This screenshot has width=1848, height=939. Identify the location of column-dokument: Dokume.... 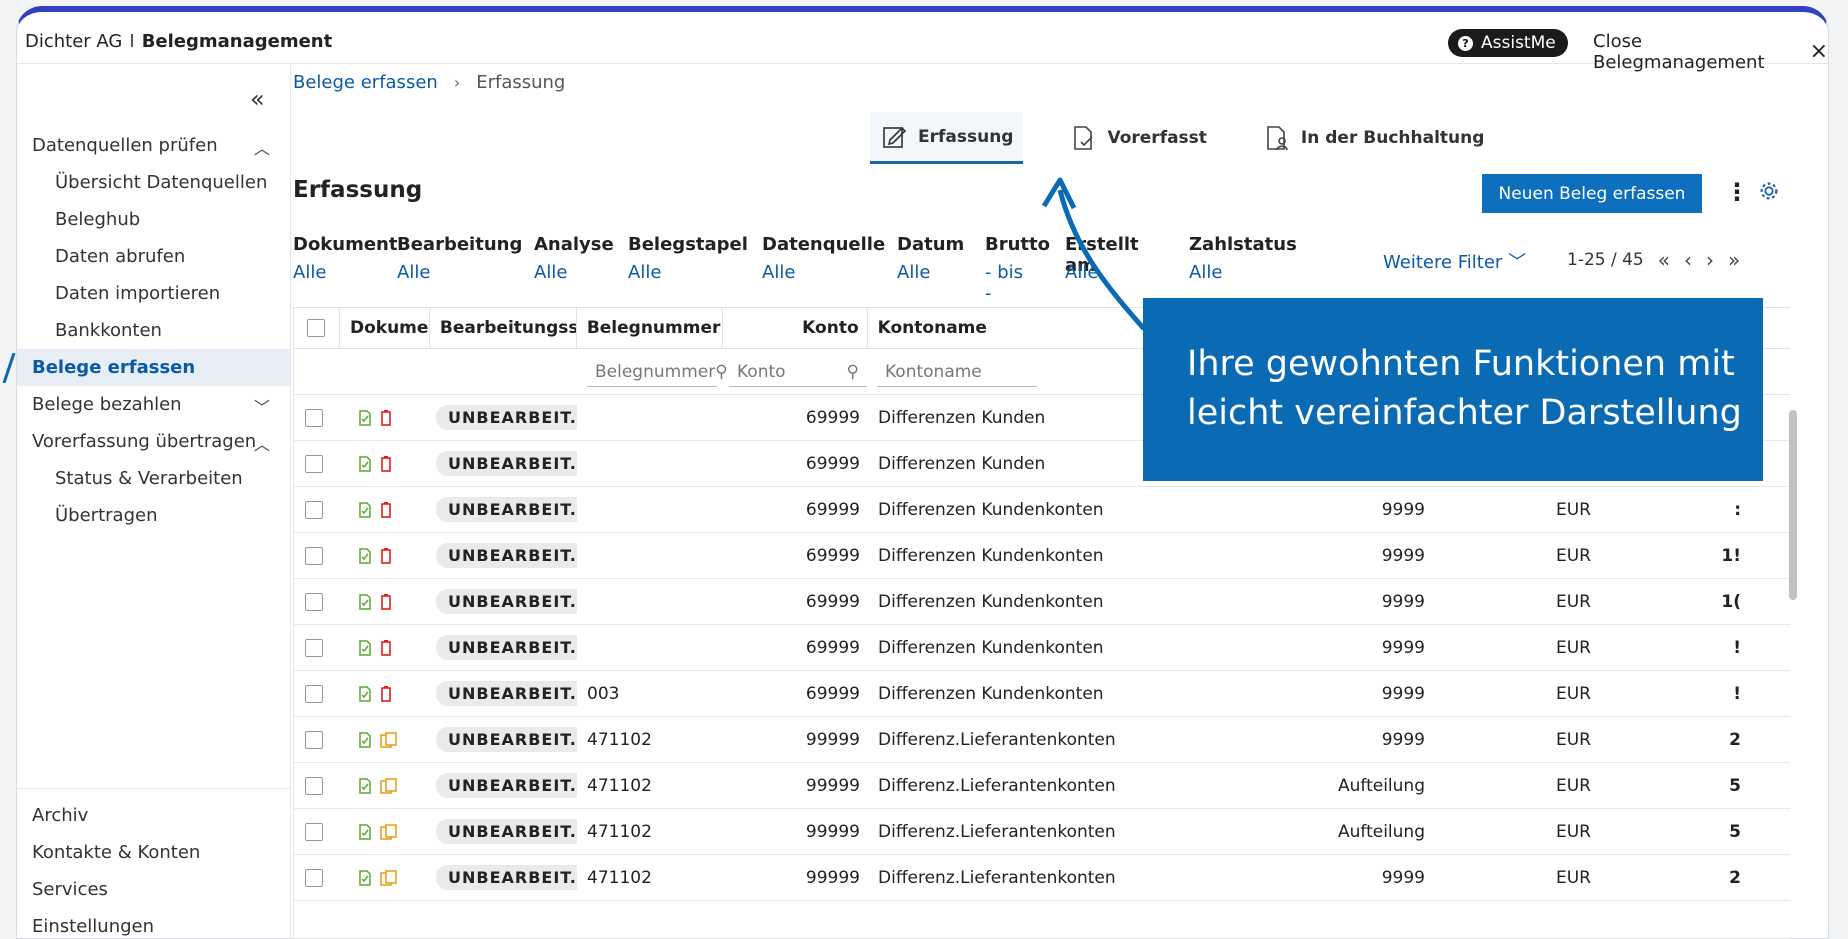
(385, 328).